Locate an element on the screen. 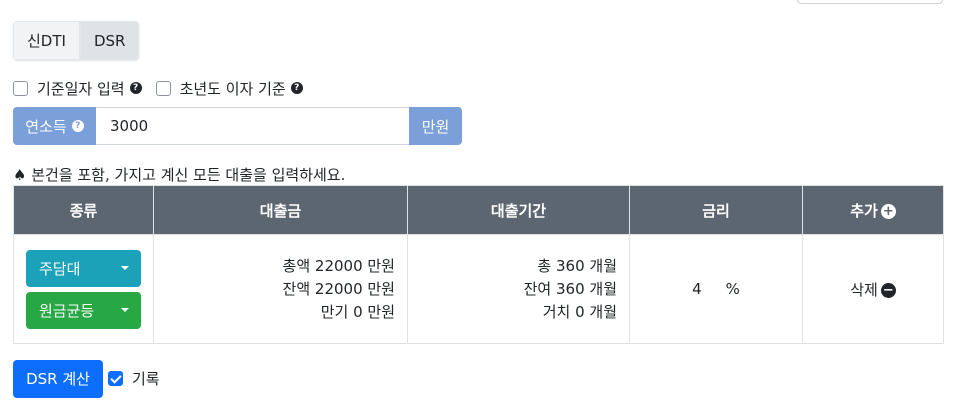 The image size is (961, 411). income-addon: 연소득 ? is located at coordinates (54, 126).